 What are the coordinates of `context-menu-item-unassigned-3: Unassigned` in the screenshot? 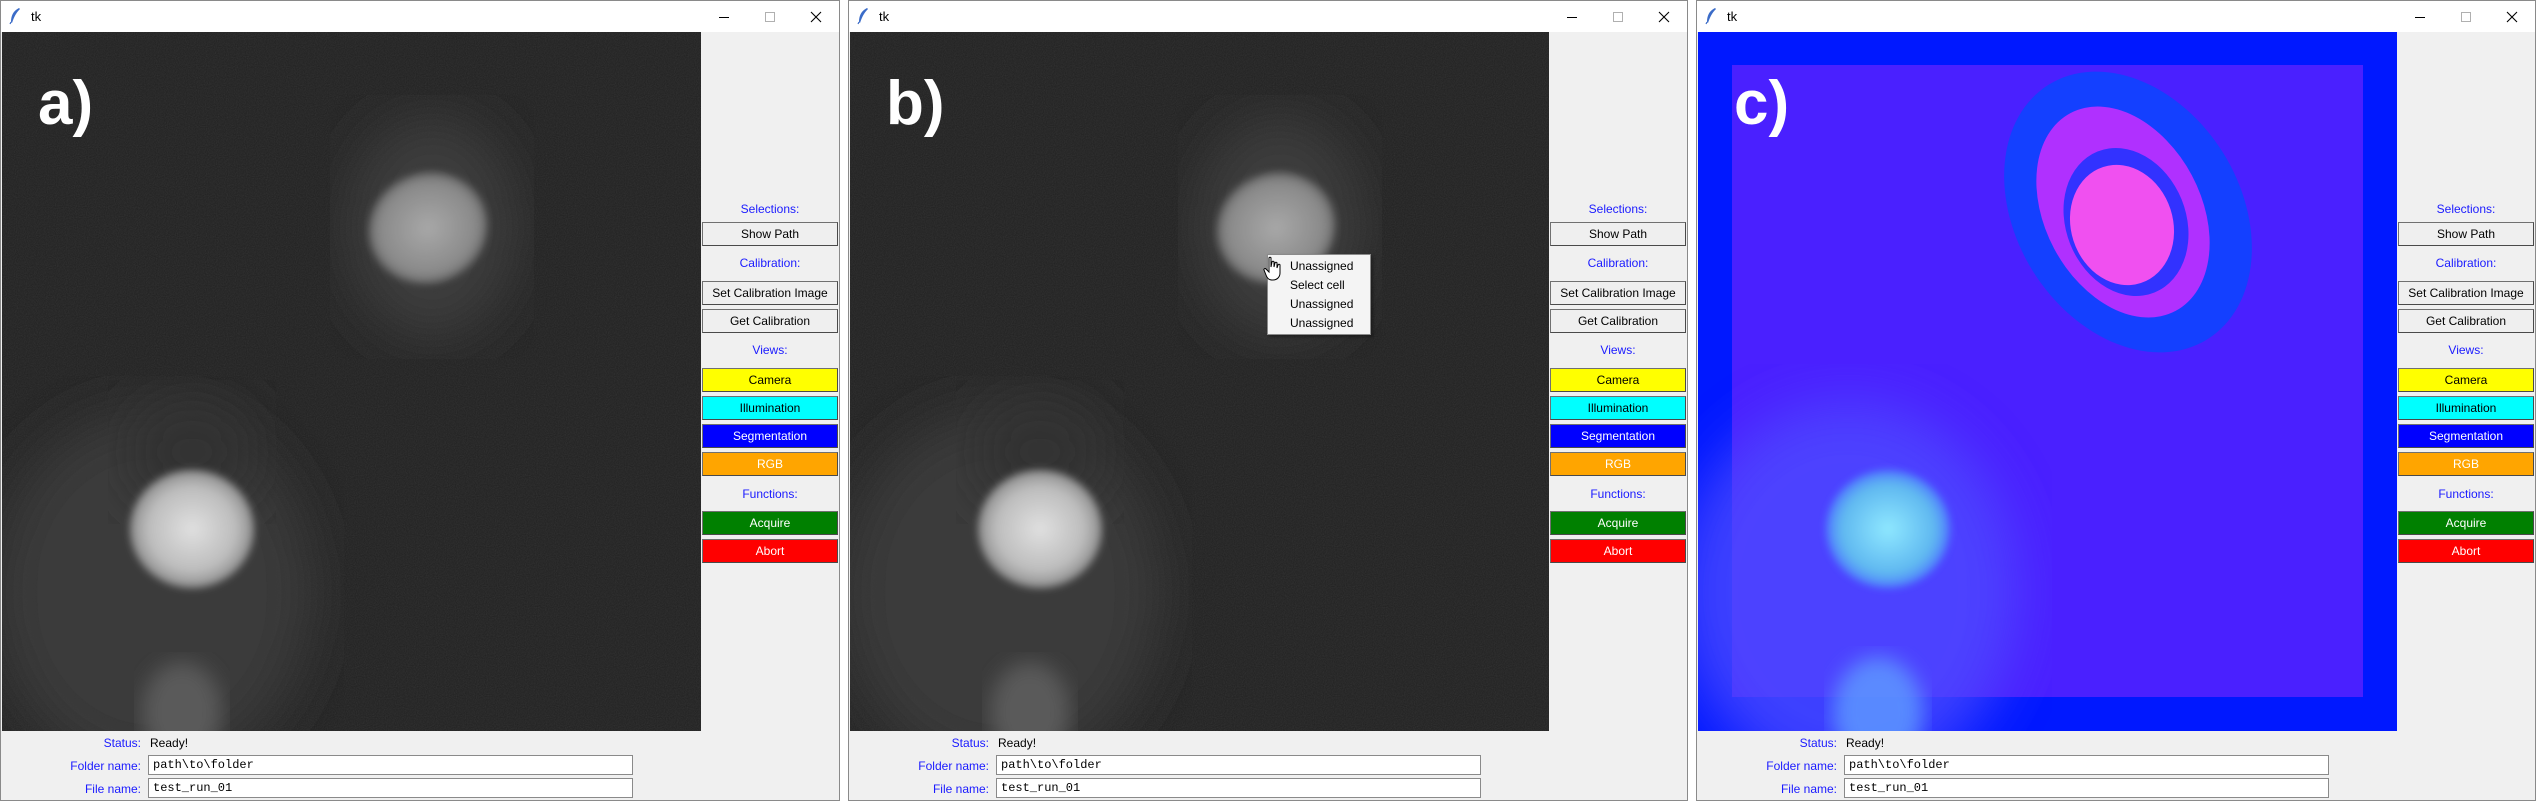 It's located at (1321, 323).